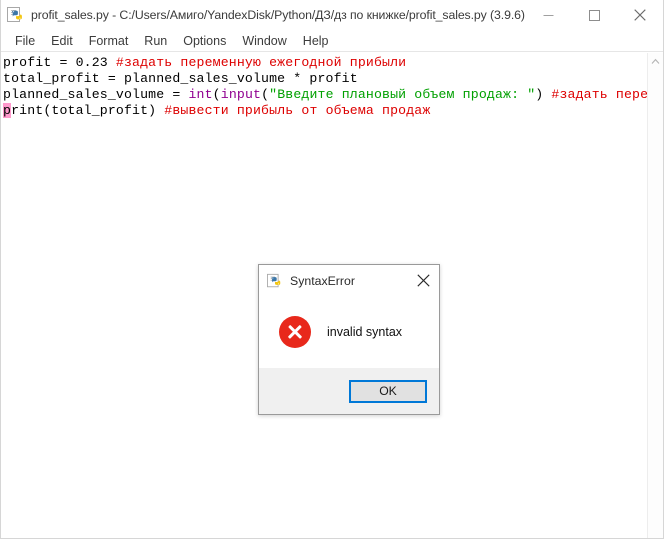 Image resolution: width=664 pixels, height=539 pixels. Describe the element at coordinates (7, 110) in the screenshot. I see `code-token-error-highlight: p` at that location.